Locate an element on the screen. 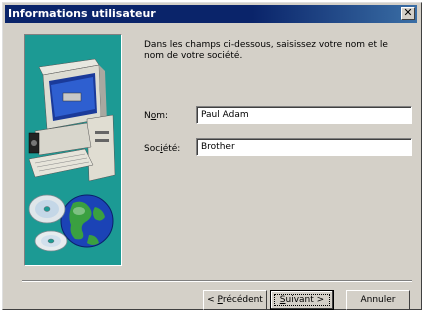 This screenshot has height=314, width=426. title-bar: Informations utilisateur ✕ is located at coordinates (211, 14).